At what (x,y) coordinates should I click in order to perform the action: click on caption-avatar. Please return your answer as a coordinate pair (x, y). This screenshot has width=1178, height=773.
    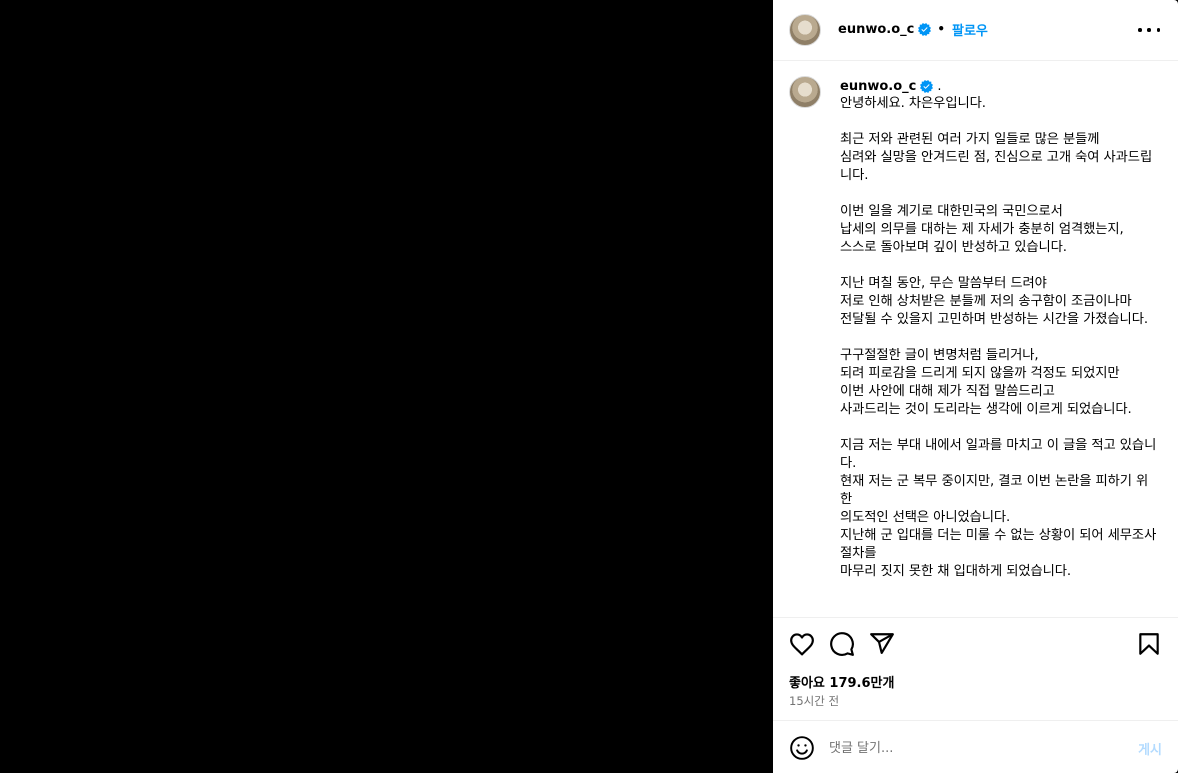
    Looking at the image, I should click on (805, 92).